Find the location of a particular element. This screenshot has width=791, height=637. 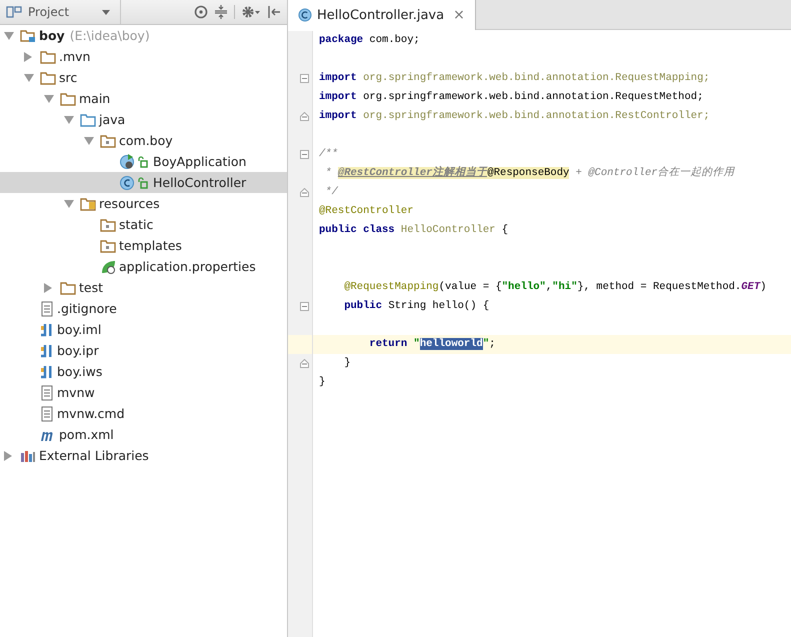

item-label: HelloController is located at coordinates (199, 182).